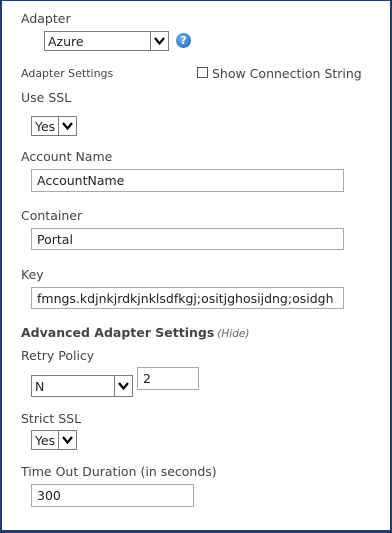 The image size is (392, 533). I want to click on timeout-input: 300, so click(112, 495).